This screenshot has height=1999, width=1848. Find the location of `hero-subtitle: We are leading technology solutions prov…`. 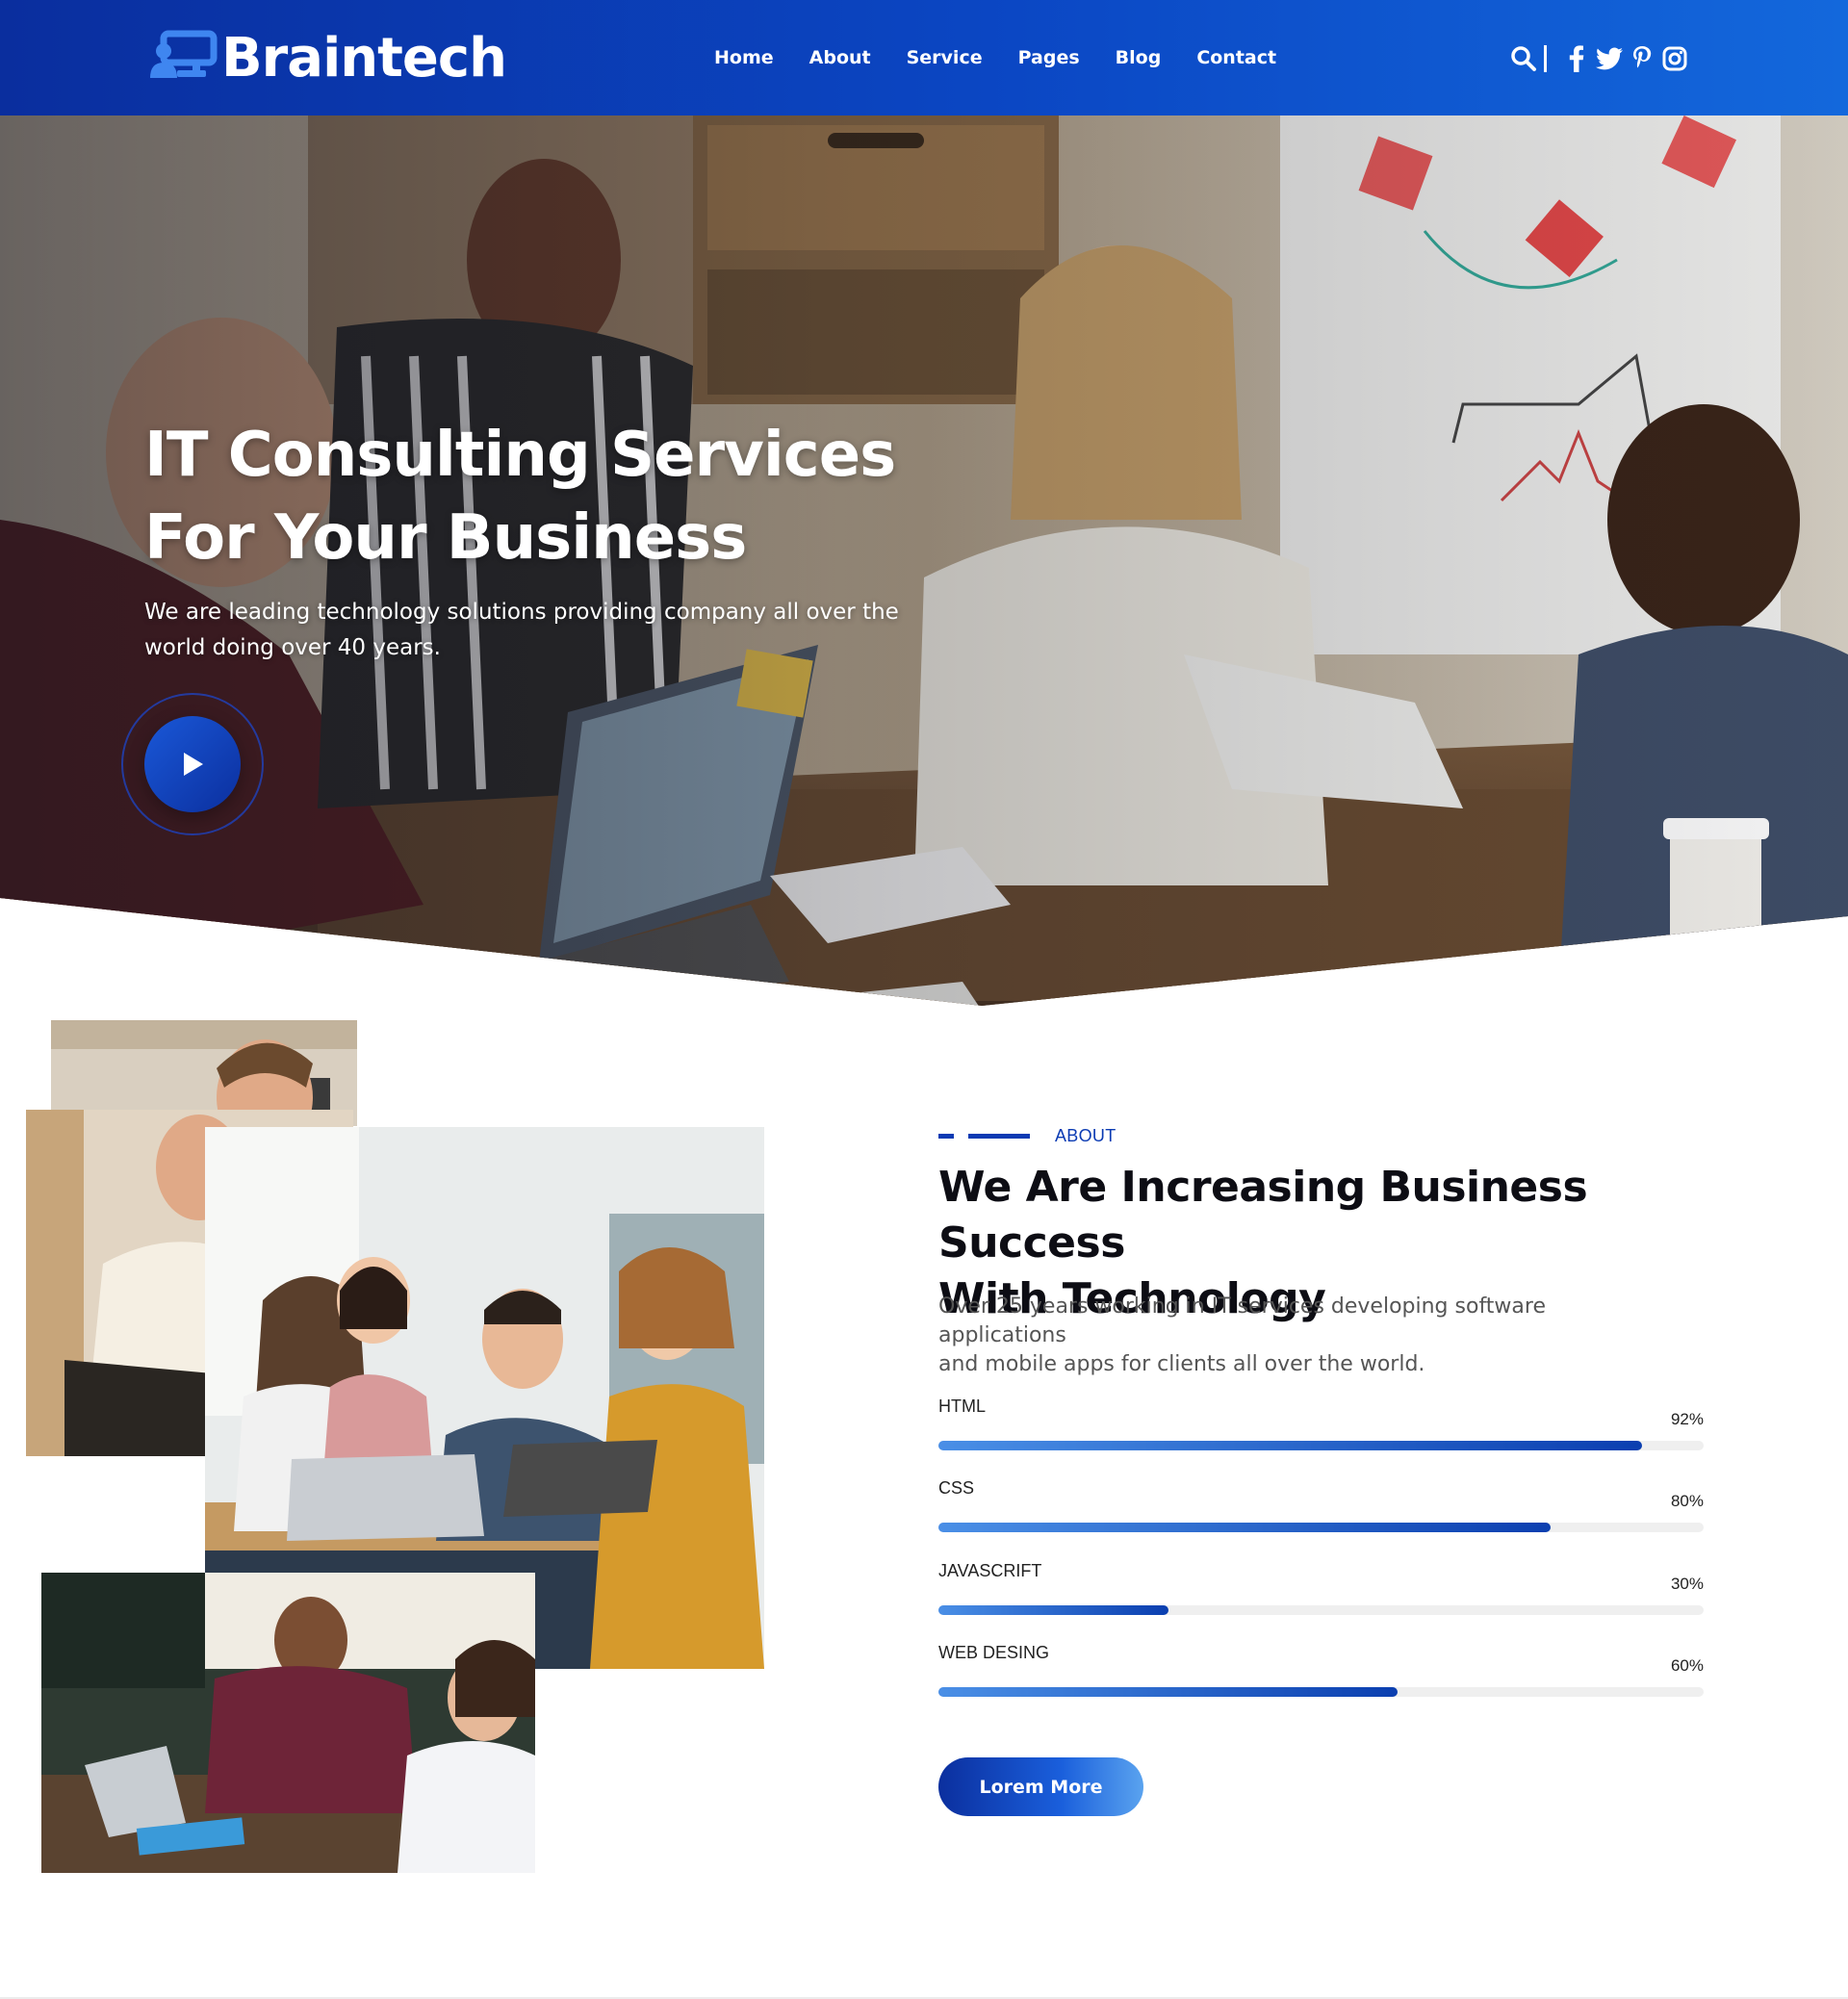

hero-subtitle: We are leading technology solutions prov… is located at coordinates (529, 630).